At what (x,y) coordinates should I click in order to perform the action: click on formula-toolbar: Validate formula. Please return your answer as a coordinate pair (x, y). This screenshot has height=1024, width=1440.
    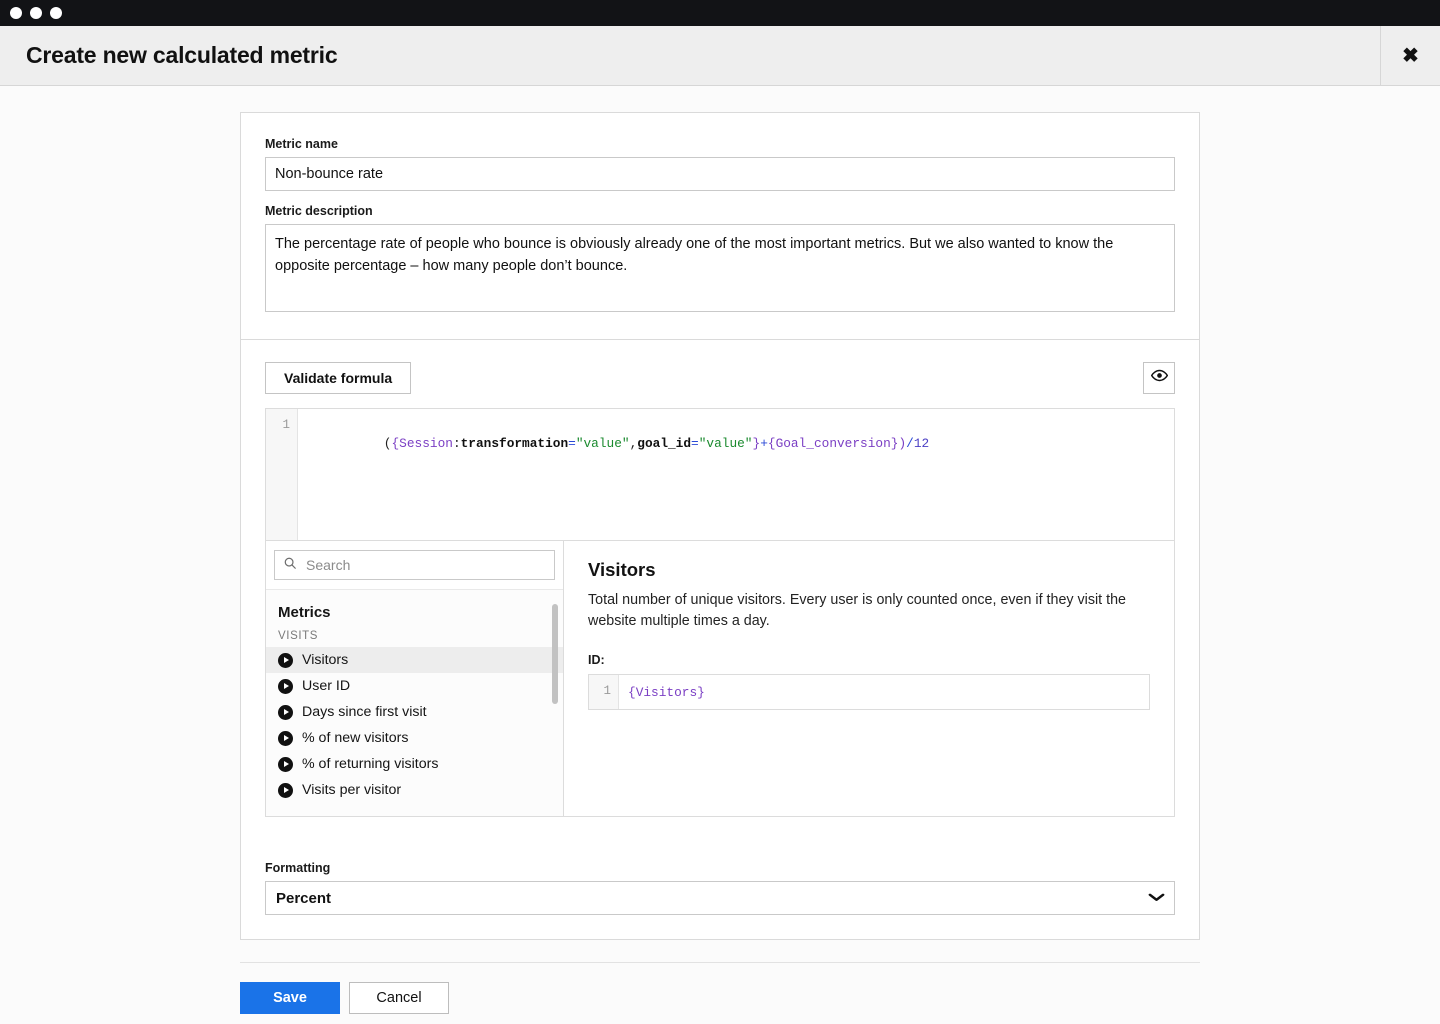
    Looking at the image, I should click on (720, 378).